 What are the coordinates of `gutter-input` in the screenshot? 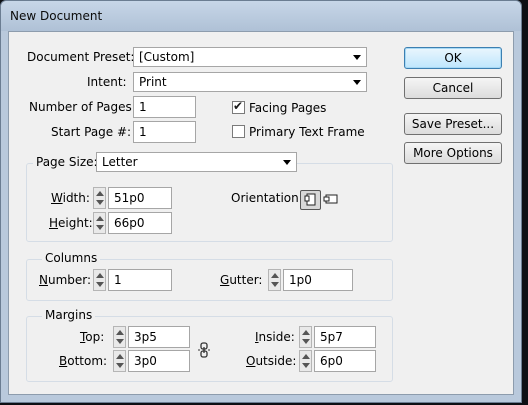 It's located at (318, 280).